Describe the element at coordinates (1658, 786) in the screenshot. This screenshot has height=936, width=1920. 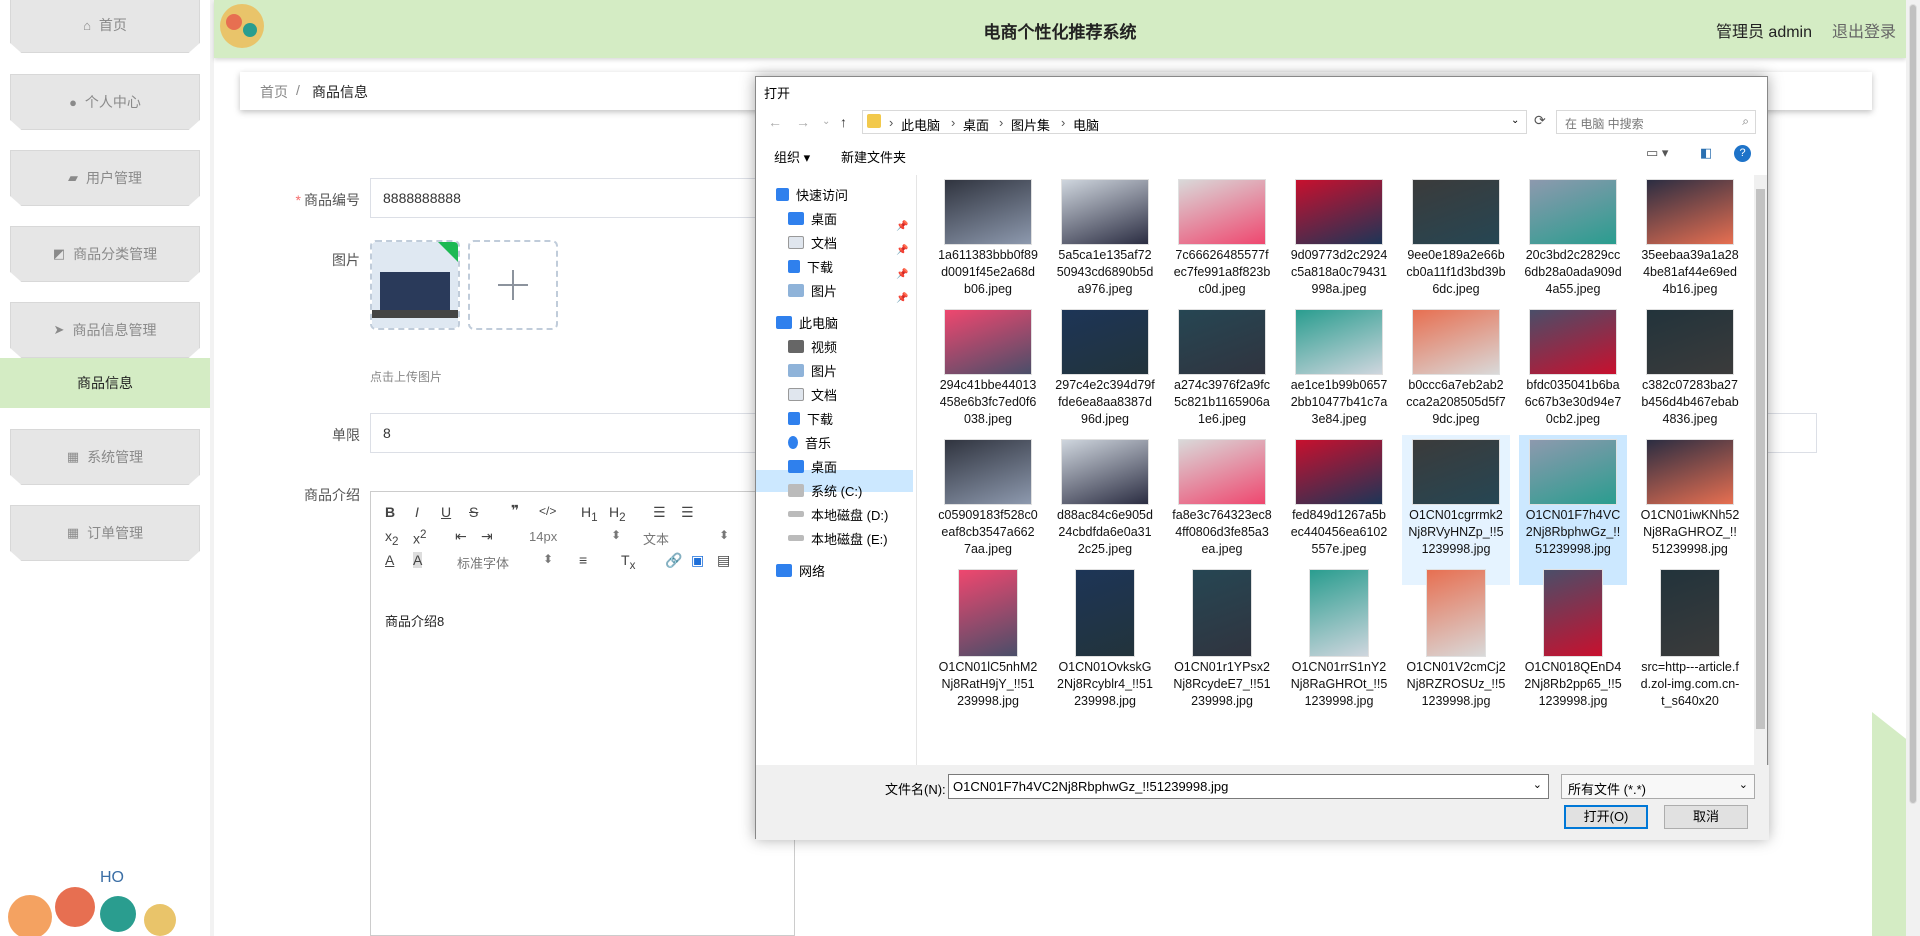
I see `filetype-select: 所有文件 (*.*) ⌄` at that location.